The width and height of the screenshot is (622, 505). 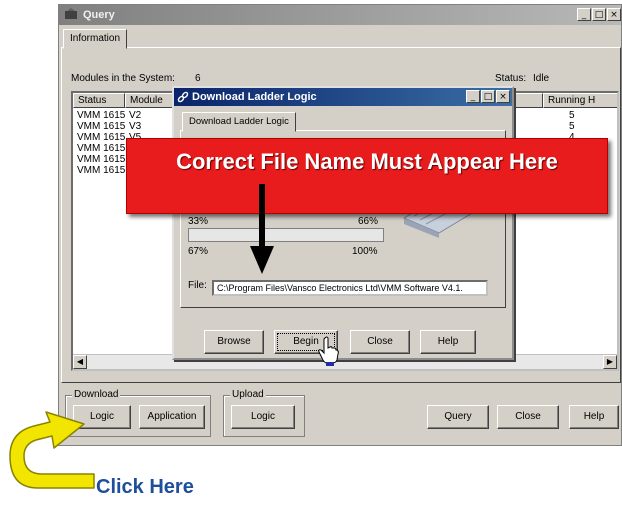 I want to click on minimize-button: _, so click(x=584, y=14).